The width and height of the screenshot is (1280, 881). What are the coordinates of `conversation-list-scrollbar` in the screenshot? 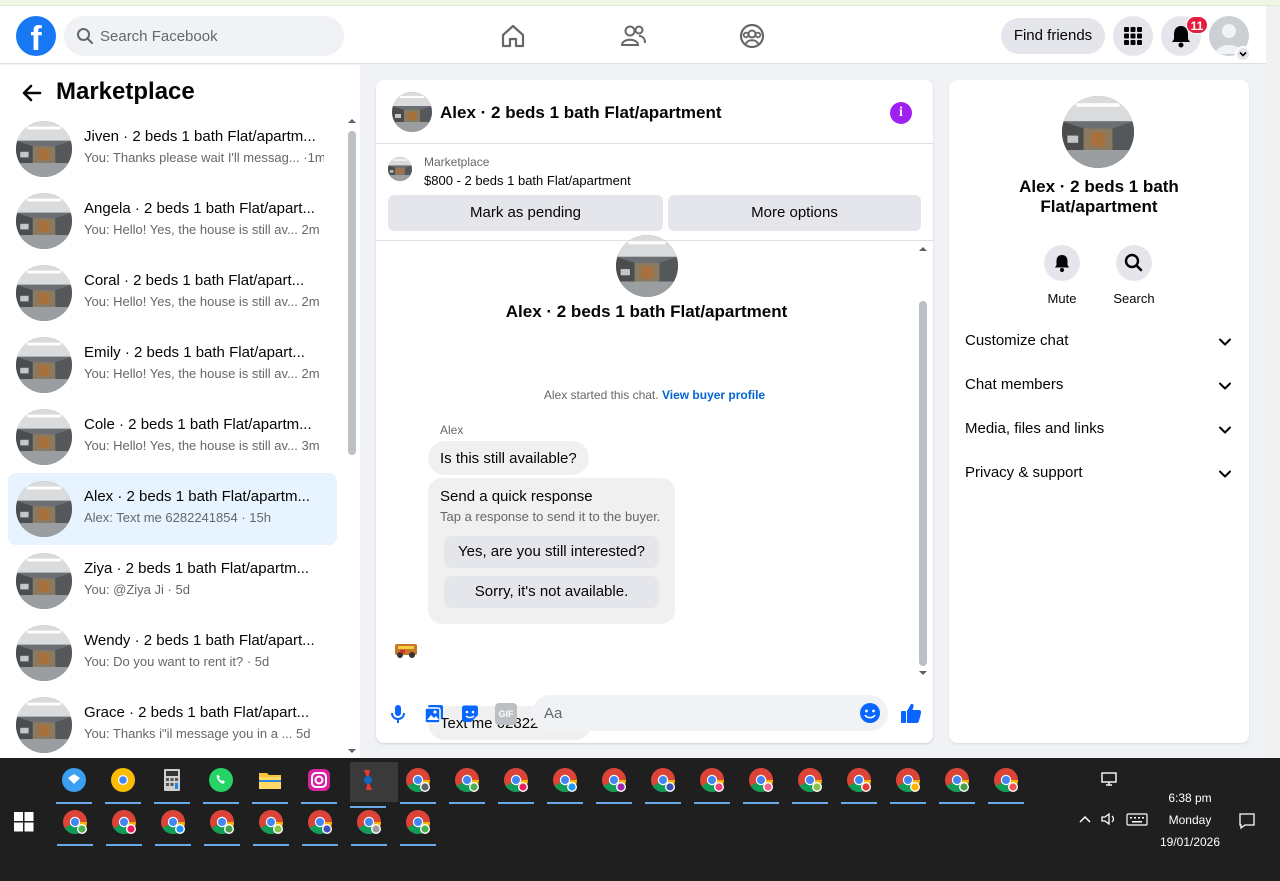 It's located at (352, 436).